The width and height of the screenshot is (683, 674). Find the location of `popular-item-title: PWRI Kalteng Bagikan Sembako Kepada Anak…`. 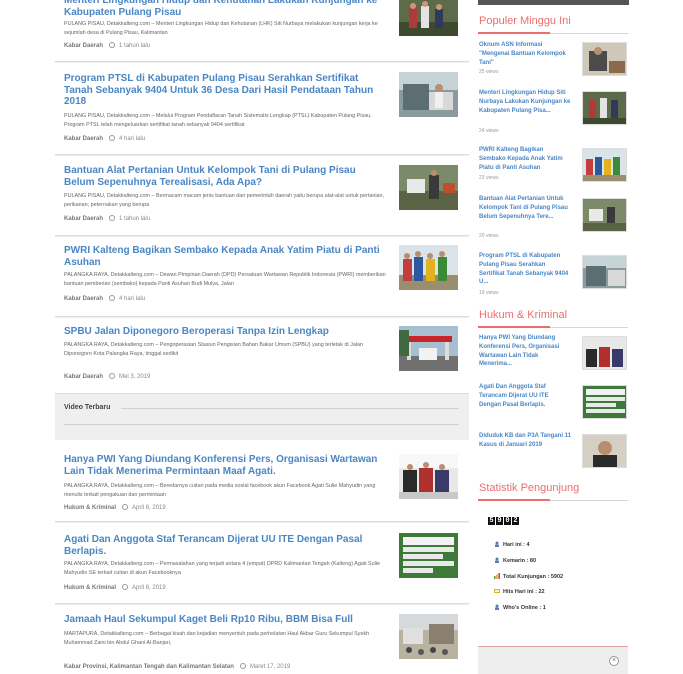

popular-item-title: PWRI Kalteng Bagikan Sembako Kepada Anak… is located at coordinates (525, 159).